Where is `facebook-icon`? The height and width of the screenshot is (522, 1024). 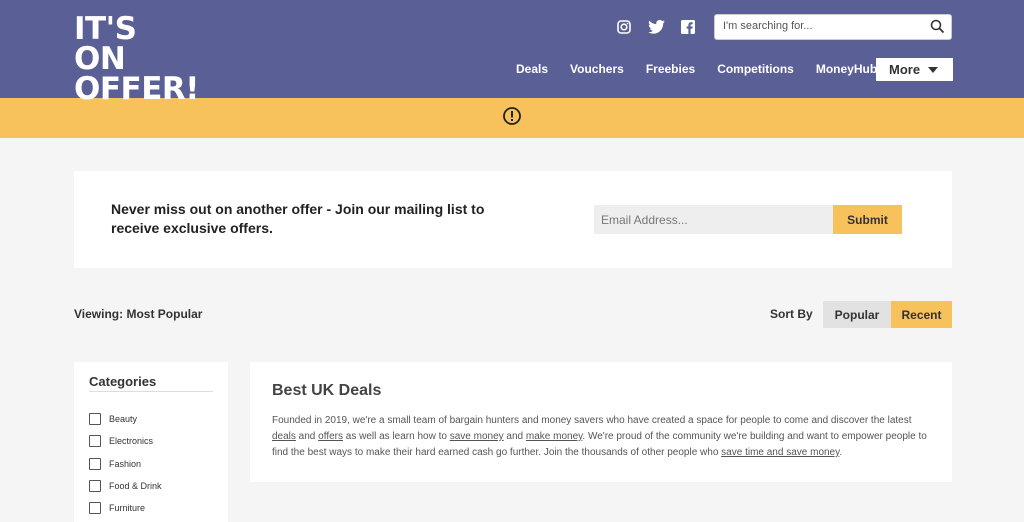
facebook-icon is located at coordinates (688, 27).